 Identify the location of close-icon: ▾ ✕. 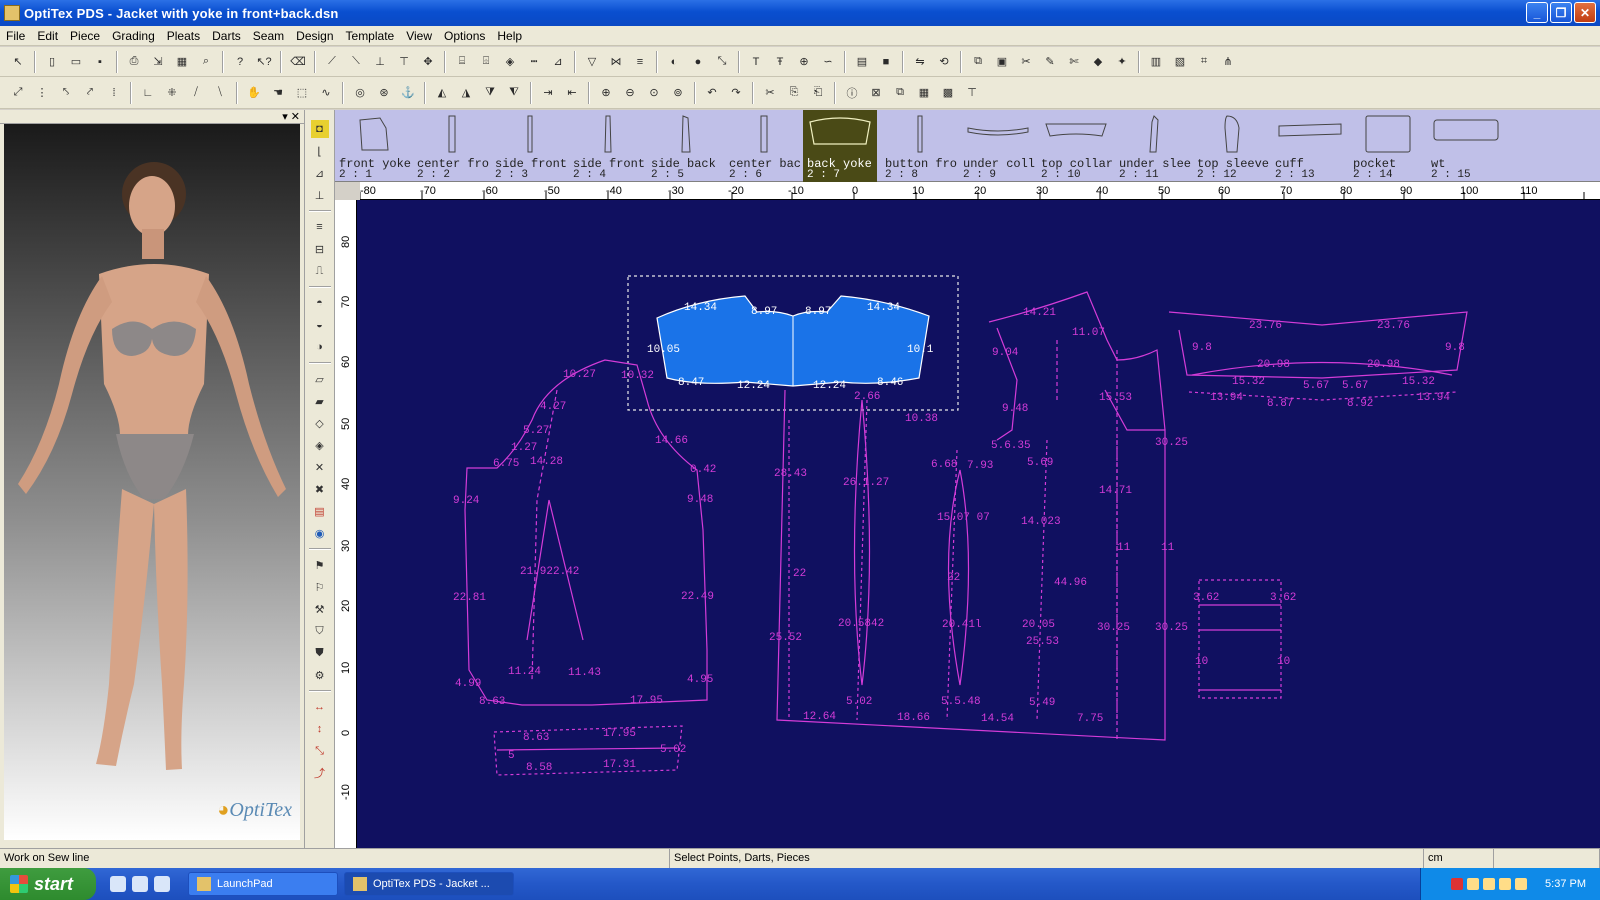
(291, 116).